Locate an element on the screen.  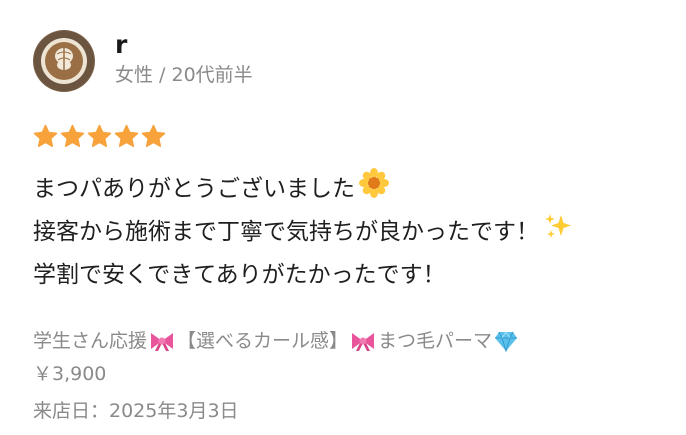
star-rating is located at coordinates (99, 136).